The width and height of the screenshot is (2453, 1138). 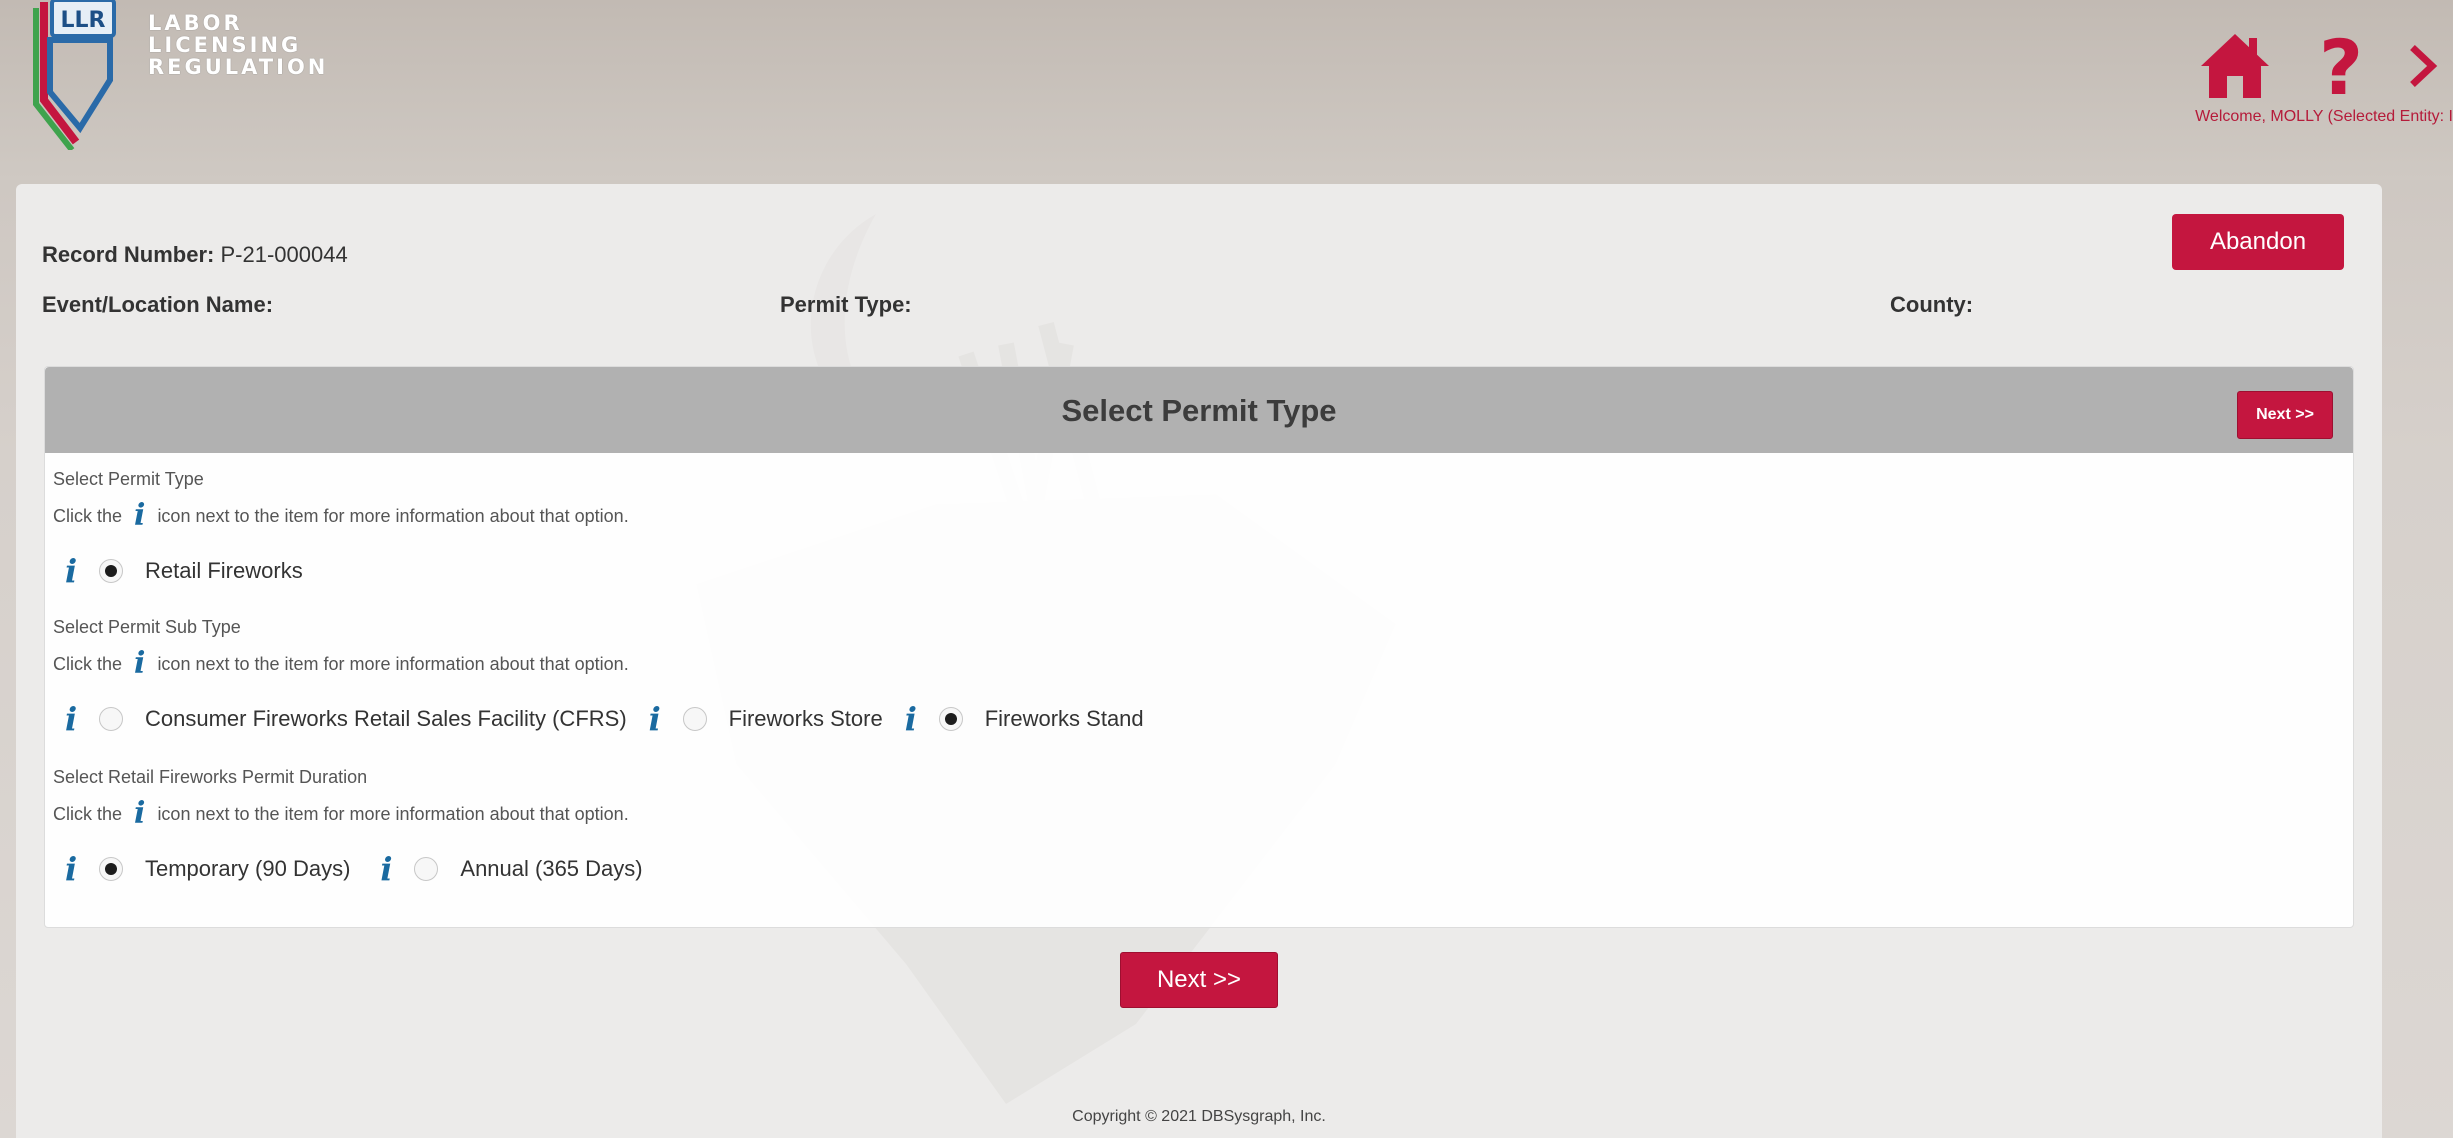 What do you see at coordinates (74, 75) in the screenshot?
I see `llr-logo-icon: LLR` at bounding box center [74, 75].